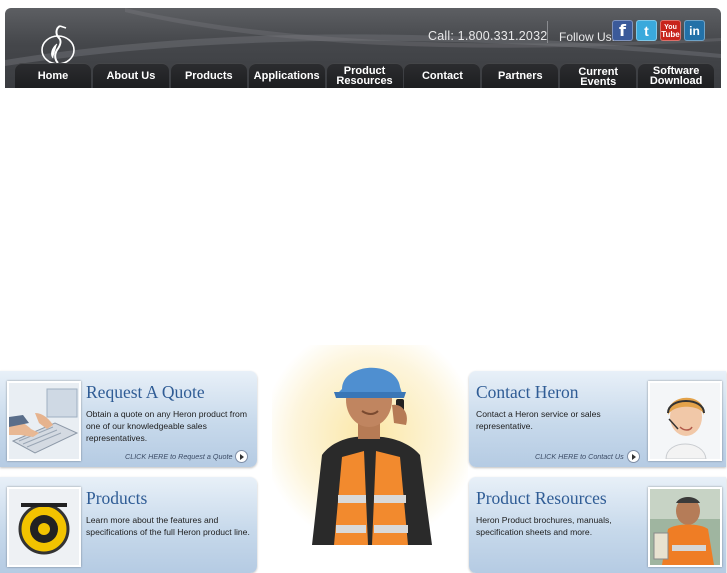  What do you see at coordinates (547, 32) in the screenshot?
I see `header-divider` at bounding box center [547, 32].